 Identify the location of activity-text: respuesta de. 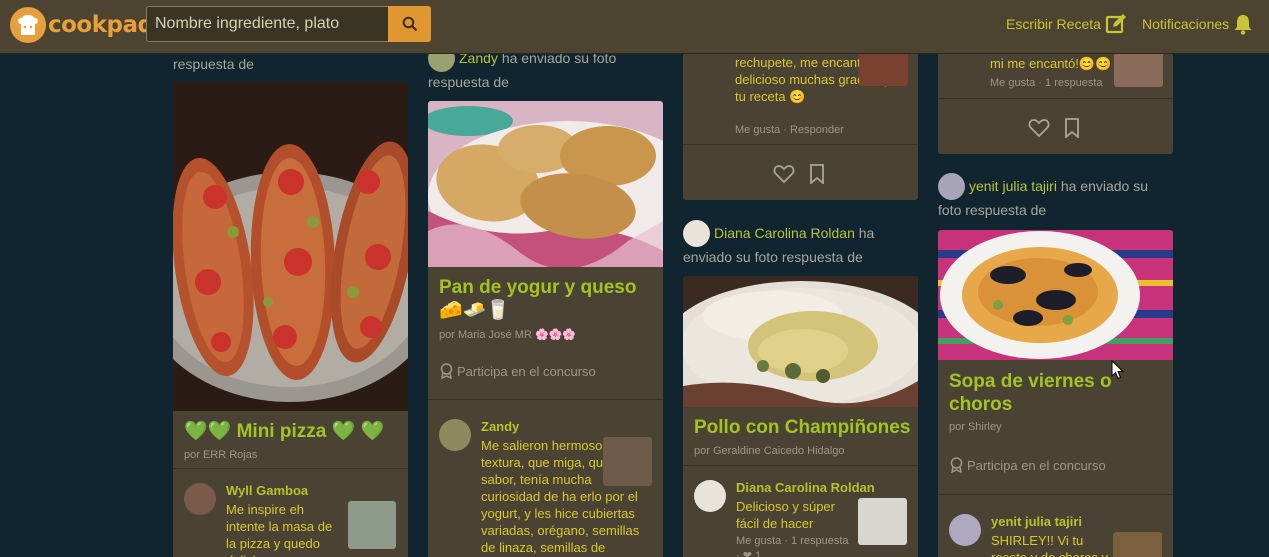
(213, 64).